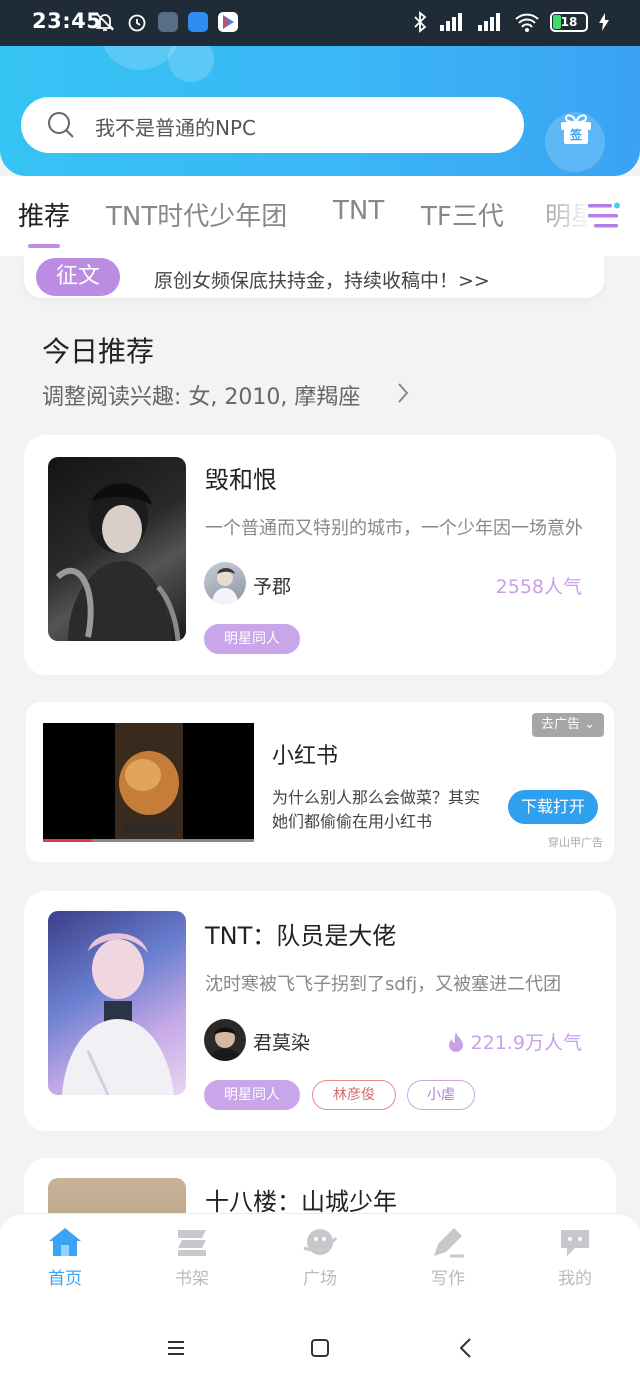 Image resolution: width=640 pixels, height=1387 pixels. Describe the element at coordinates (585, 212) in the screenshot. I see `tabs-fade` at that location.